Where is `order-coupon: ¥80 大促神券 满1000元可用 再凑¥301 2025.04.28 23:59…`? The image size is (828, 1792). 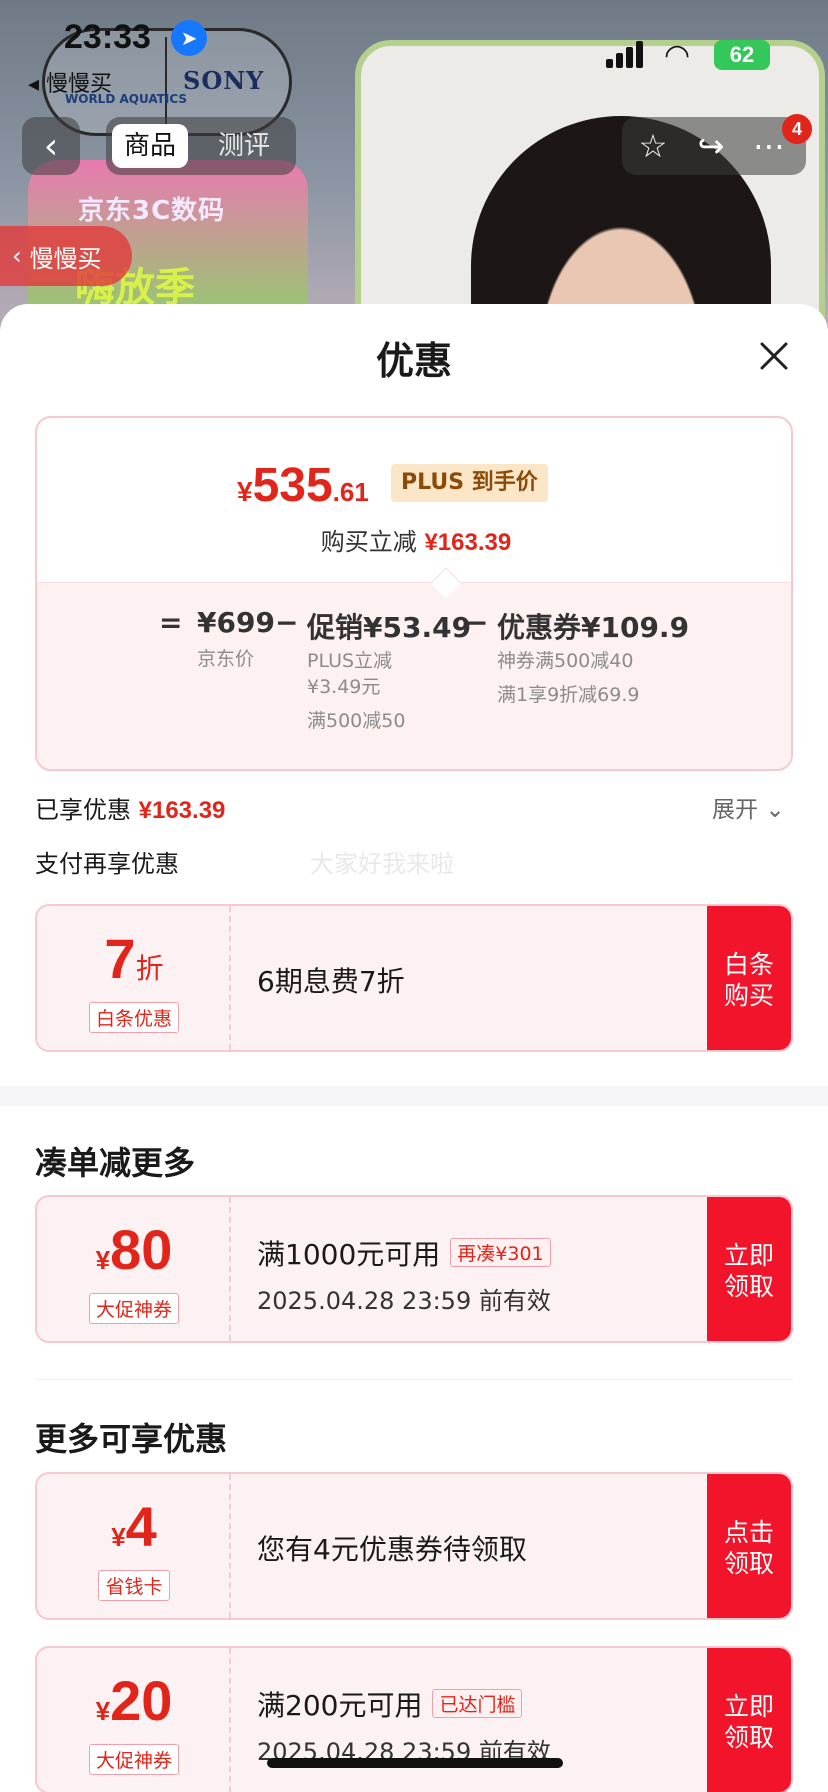 order-coupon: ¥80 大促神券 满1000元可用 再凑¥301 2025.04.28 23:59… is located at coordinates (414, 1269).